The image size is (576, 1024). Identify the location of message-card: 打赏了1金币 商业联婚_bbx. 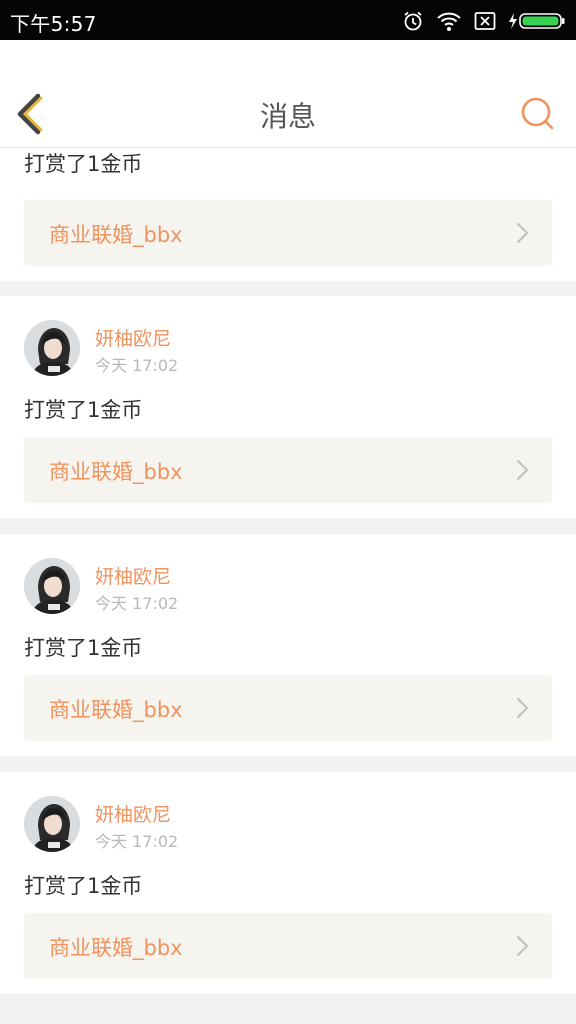
(288, 214).